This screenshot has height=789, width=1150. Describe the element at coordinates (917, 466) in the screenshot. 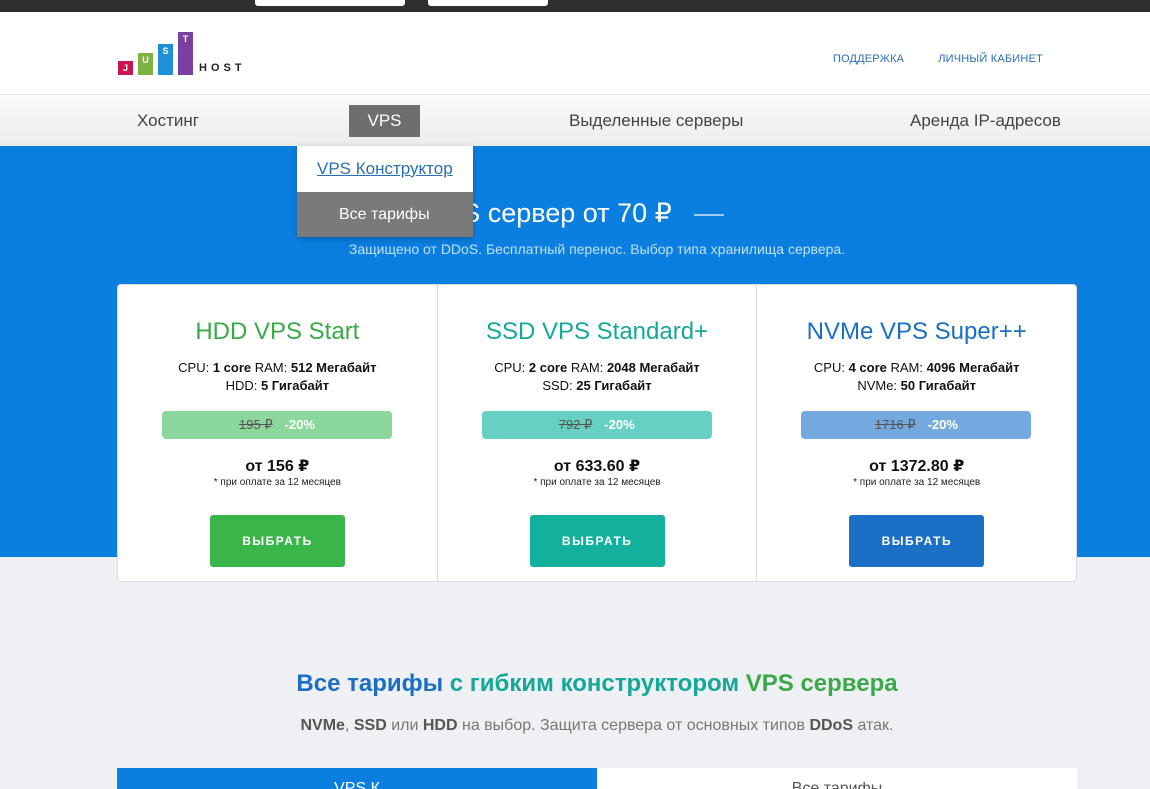

I see `plan-price: от 1372.80 ₽` at that location.